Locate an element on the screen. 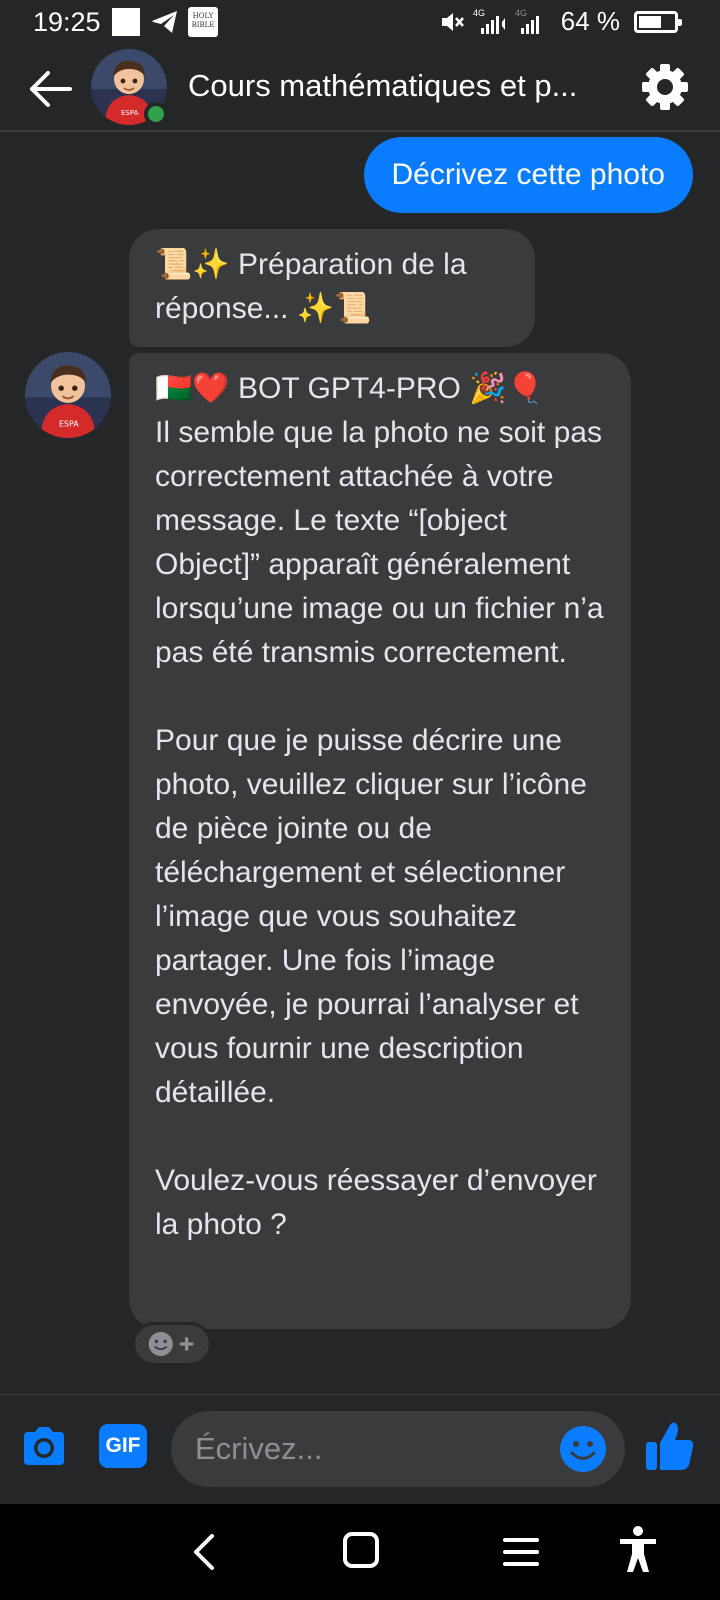 The height and width of the screenshot is (1600, 720). emoji-button is located at coordinates (583, 1449).